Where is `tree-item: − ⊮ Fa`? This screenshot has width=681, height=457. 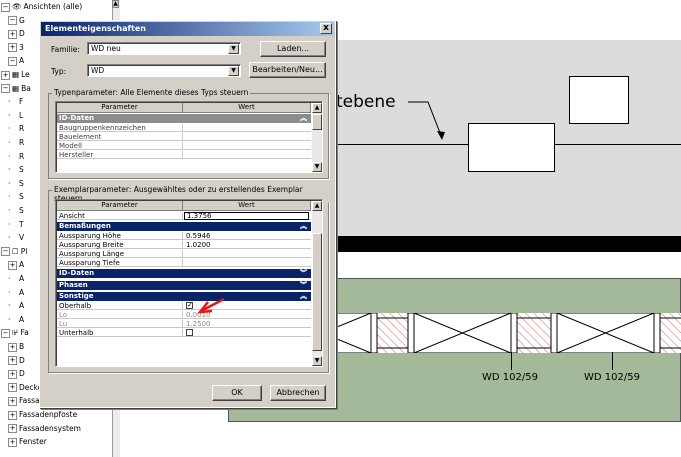
tree-item: − ⊮ Fa is located at coordinates (15, 332).